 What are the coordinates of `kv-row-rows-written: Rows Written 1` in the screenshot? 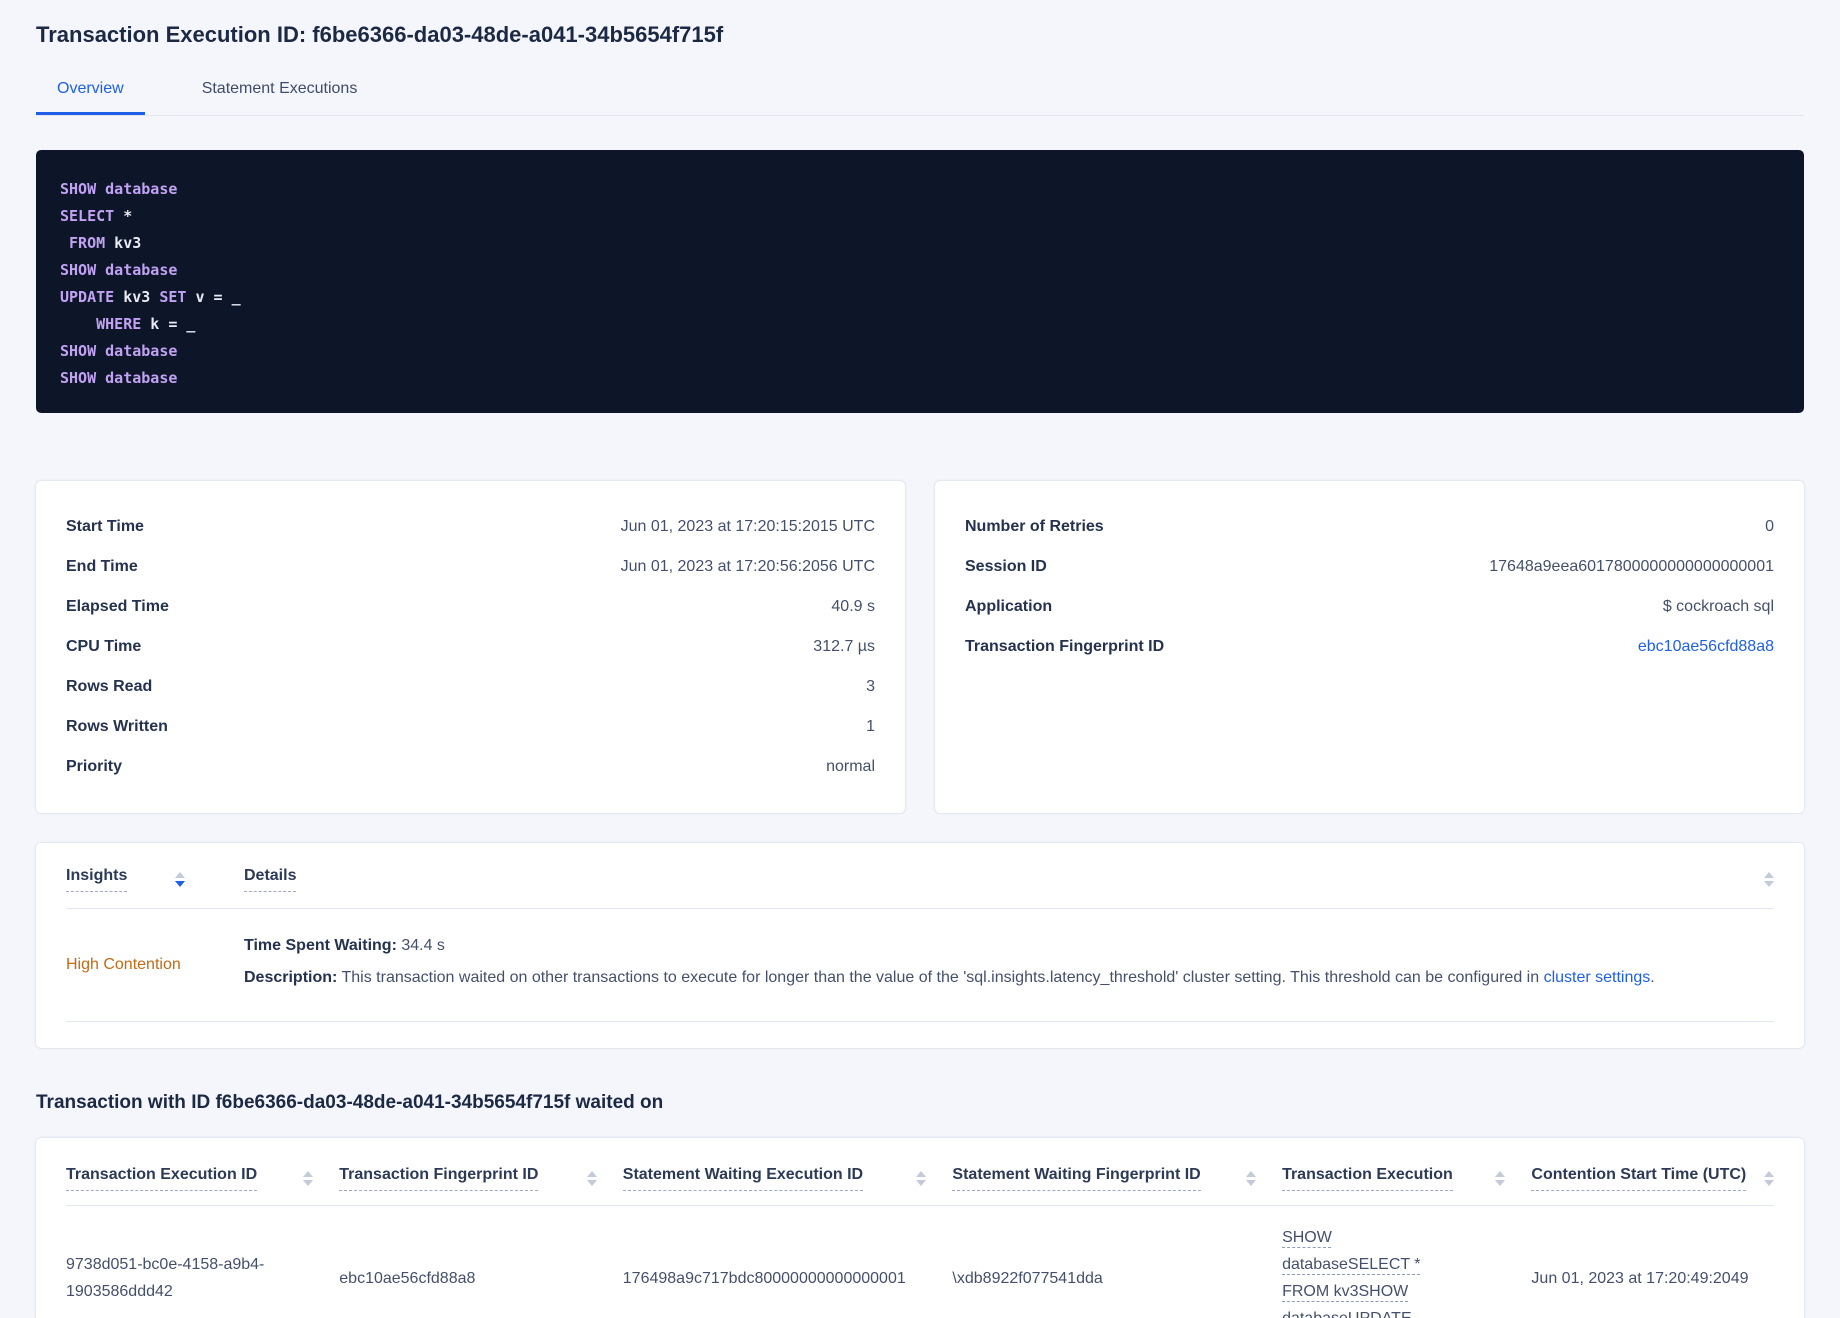 It's located at (470, 727).